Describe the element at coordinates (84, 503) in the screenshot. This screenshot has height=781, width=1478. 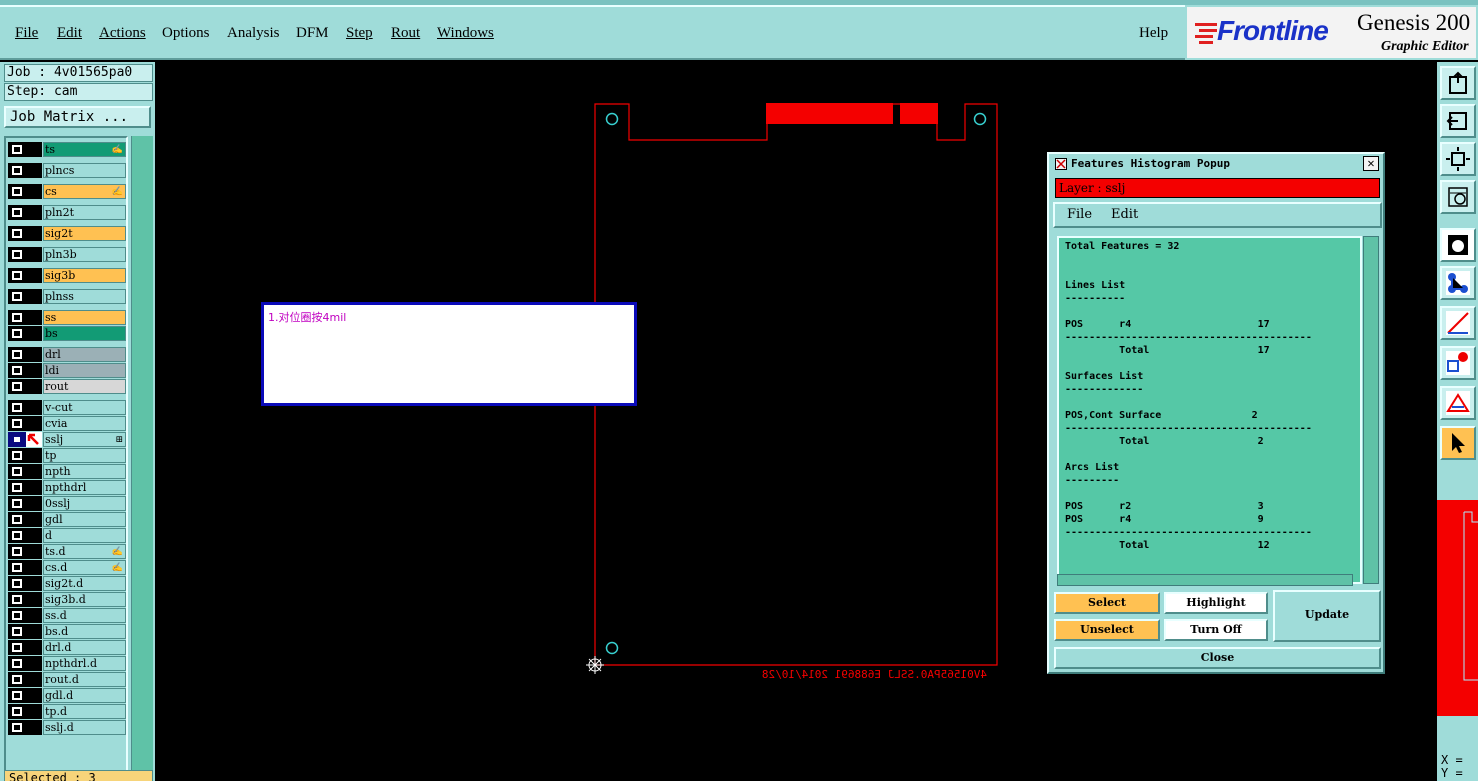
I see `layer-name: 0sslj` at that location.